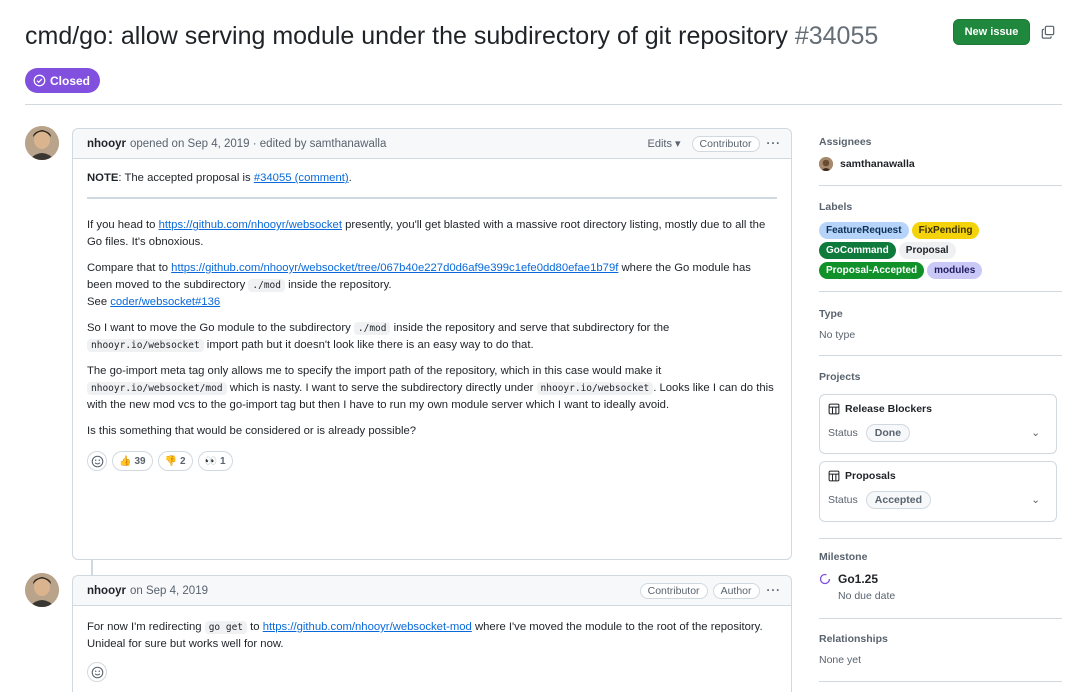 The image size is (1080, 692). Describe the element at coordinates (940, 207) in the screenshot. I see `labels-heading: Labels` at that location.